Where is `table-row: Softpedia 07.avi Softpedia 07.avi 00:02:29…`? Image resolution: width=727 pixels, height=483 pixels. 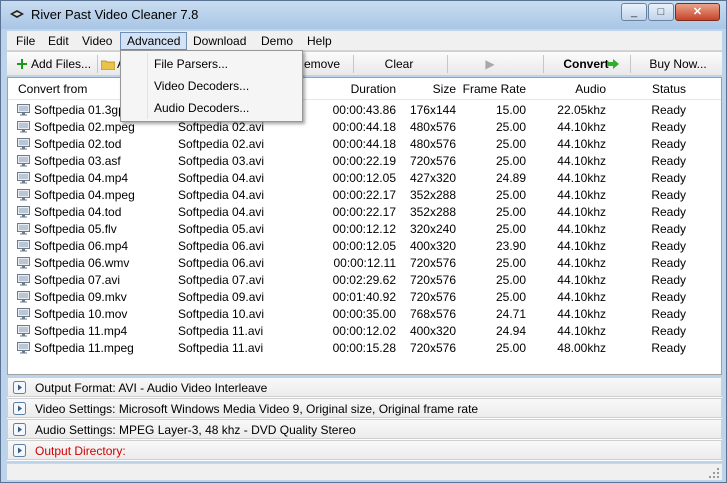
table-row: Softpedia 07.avi Softpedia 07.avi 00:02:29… is located at coordinates (364, 280).